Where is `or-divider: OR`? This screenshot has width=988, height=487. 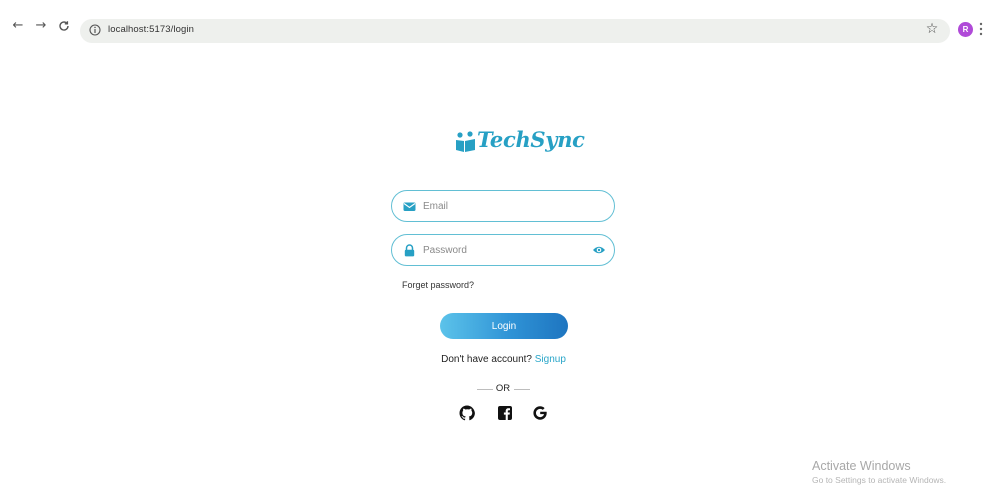 or-divider: OR is located at coordinates (503, 389).